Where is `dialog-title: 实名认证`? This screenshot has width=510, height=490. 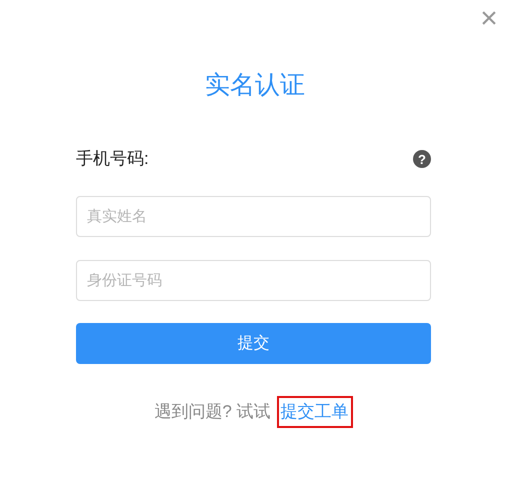 dialog-title: 实名认证 is located at coordinates (255, 85).